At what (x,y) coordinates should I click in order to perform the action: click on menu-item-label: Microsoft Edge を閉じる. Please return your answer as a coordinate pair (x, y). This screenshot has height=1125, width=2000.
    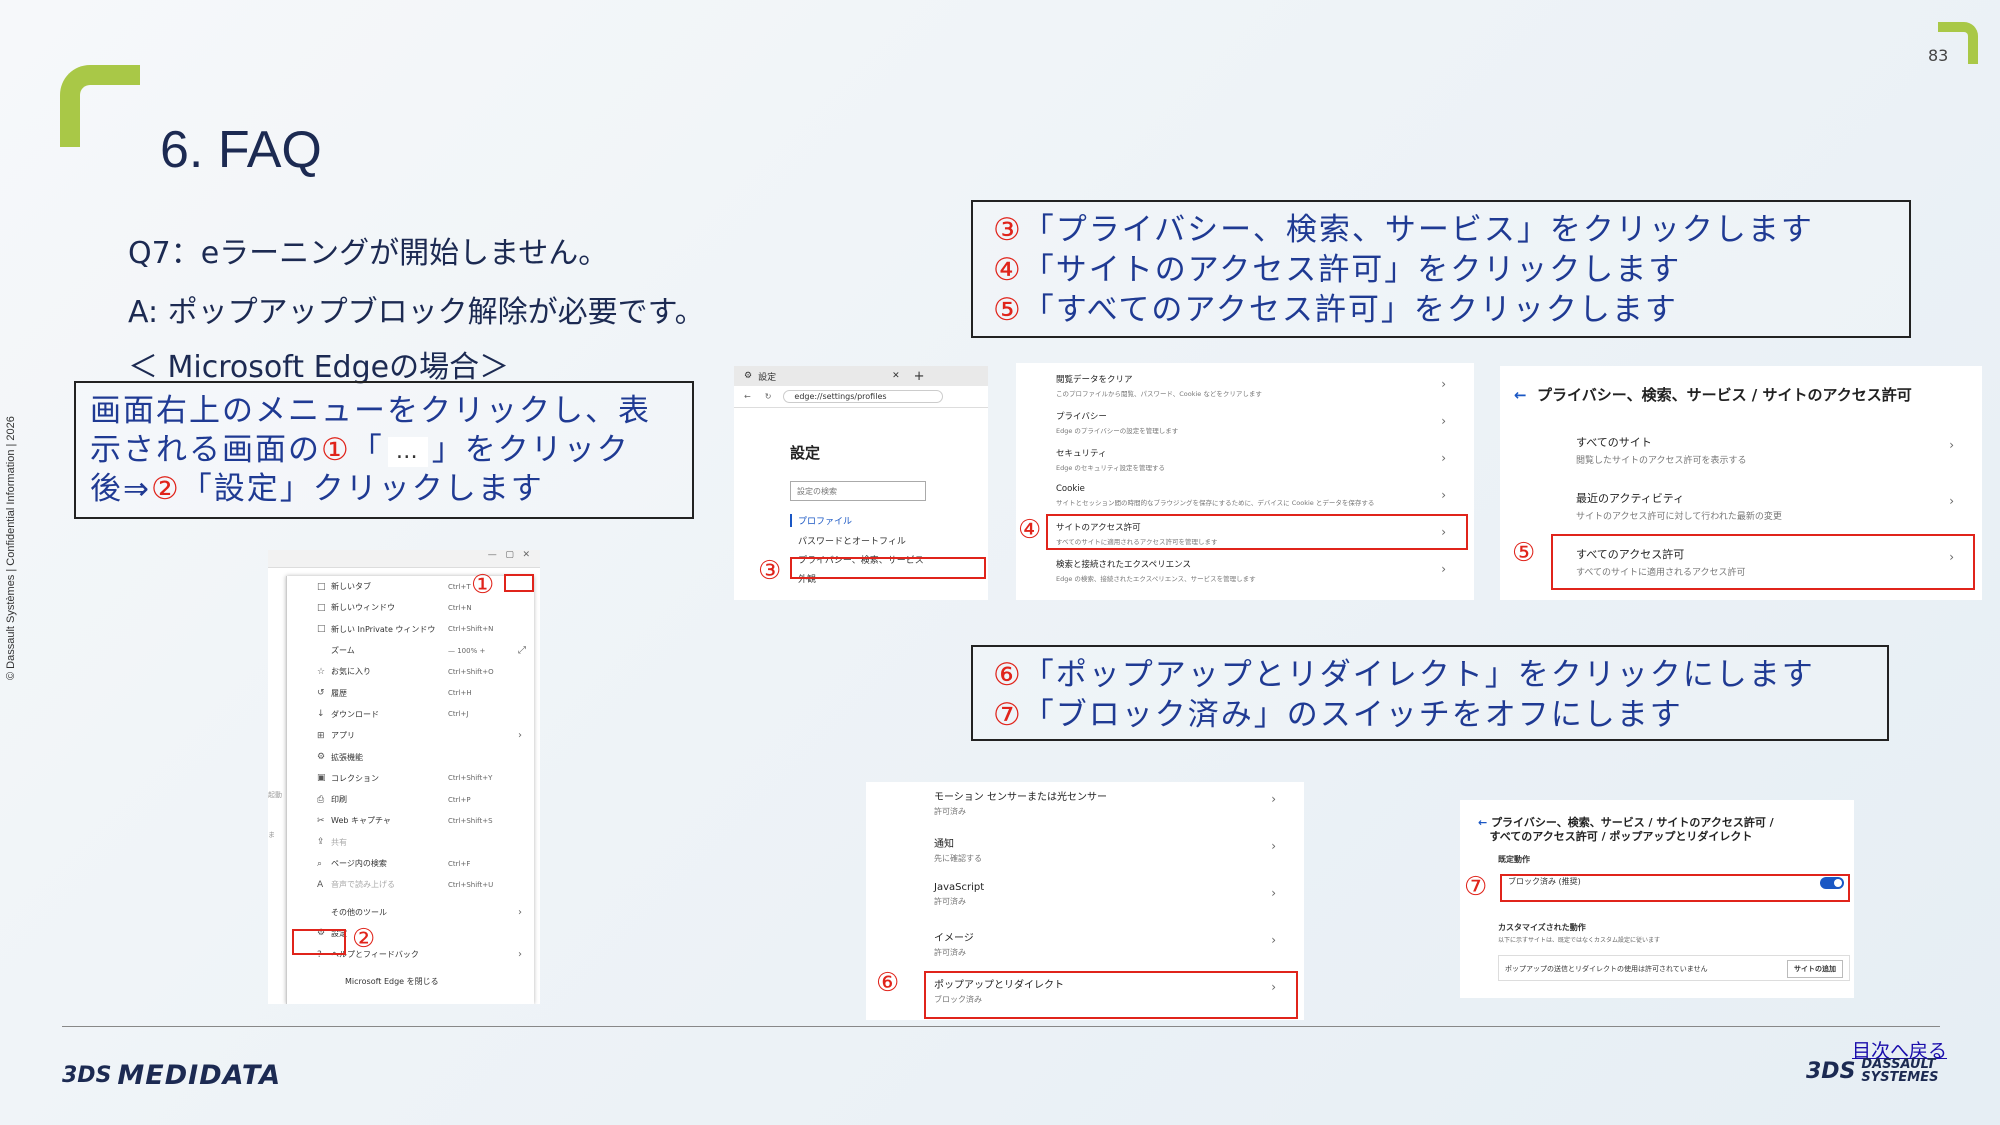
    Looking at the image, I should click on (392, 982).